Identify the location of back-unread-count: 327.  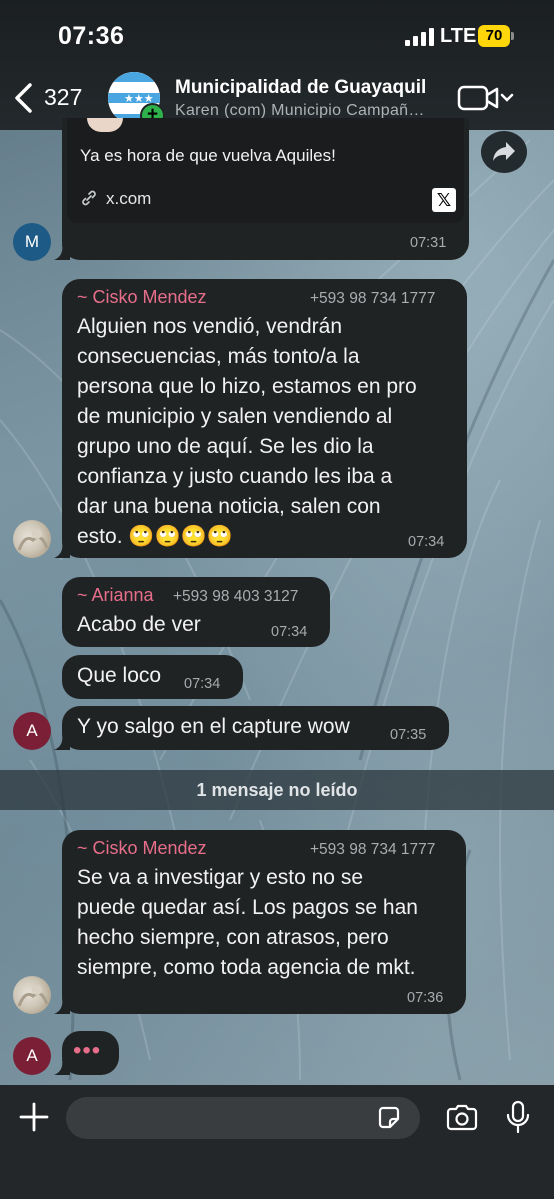
(63, 97).